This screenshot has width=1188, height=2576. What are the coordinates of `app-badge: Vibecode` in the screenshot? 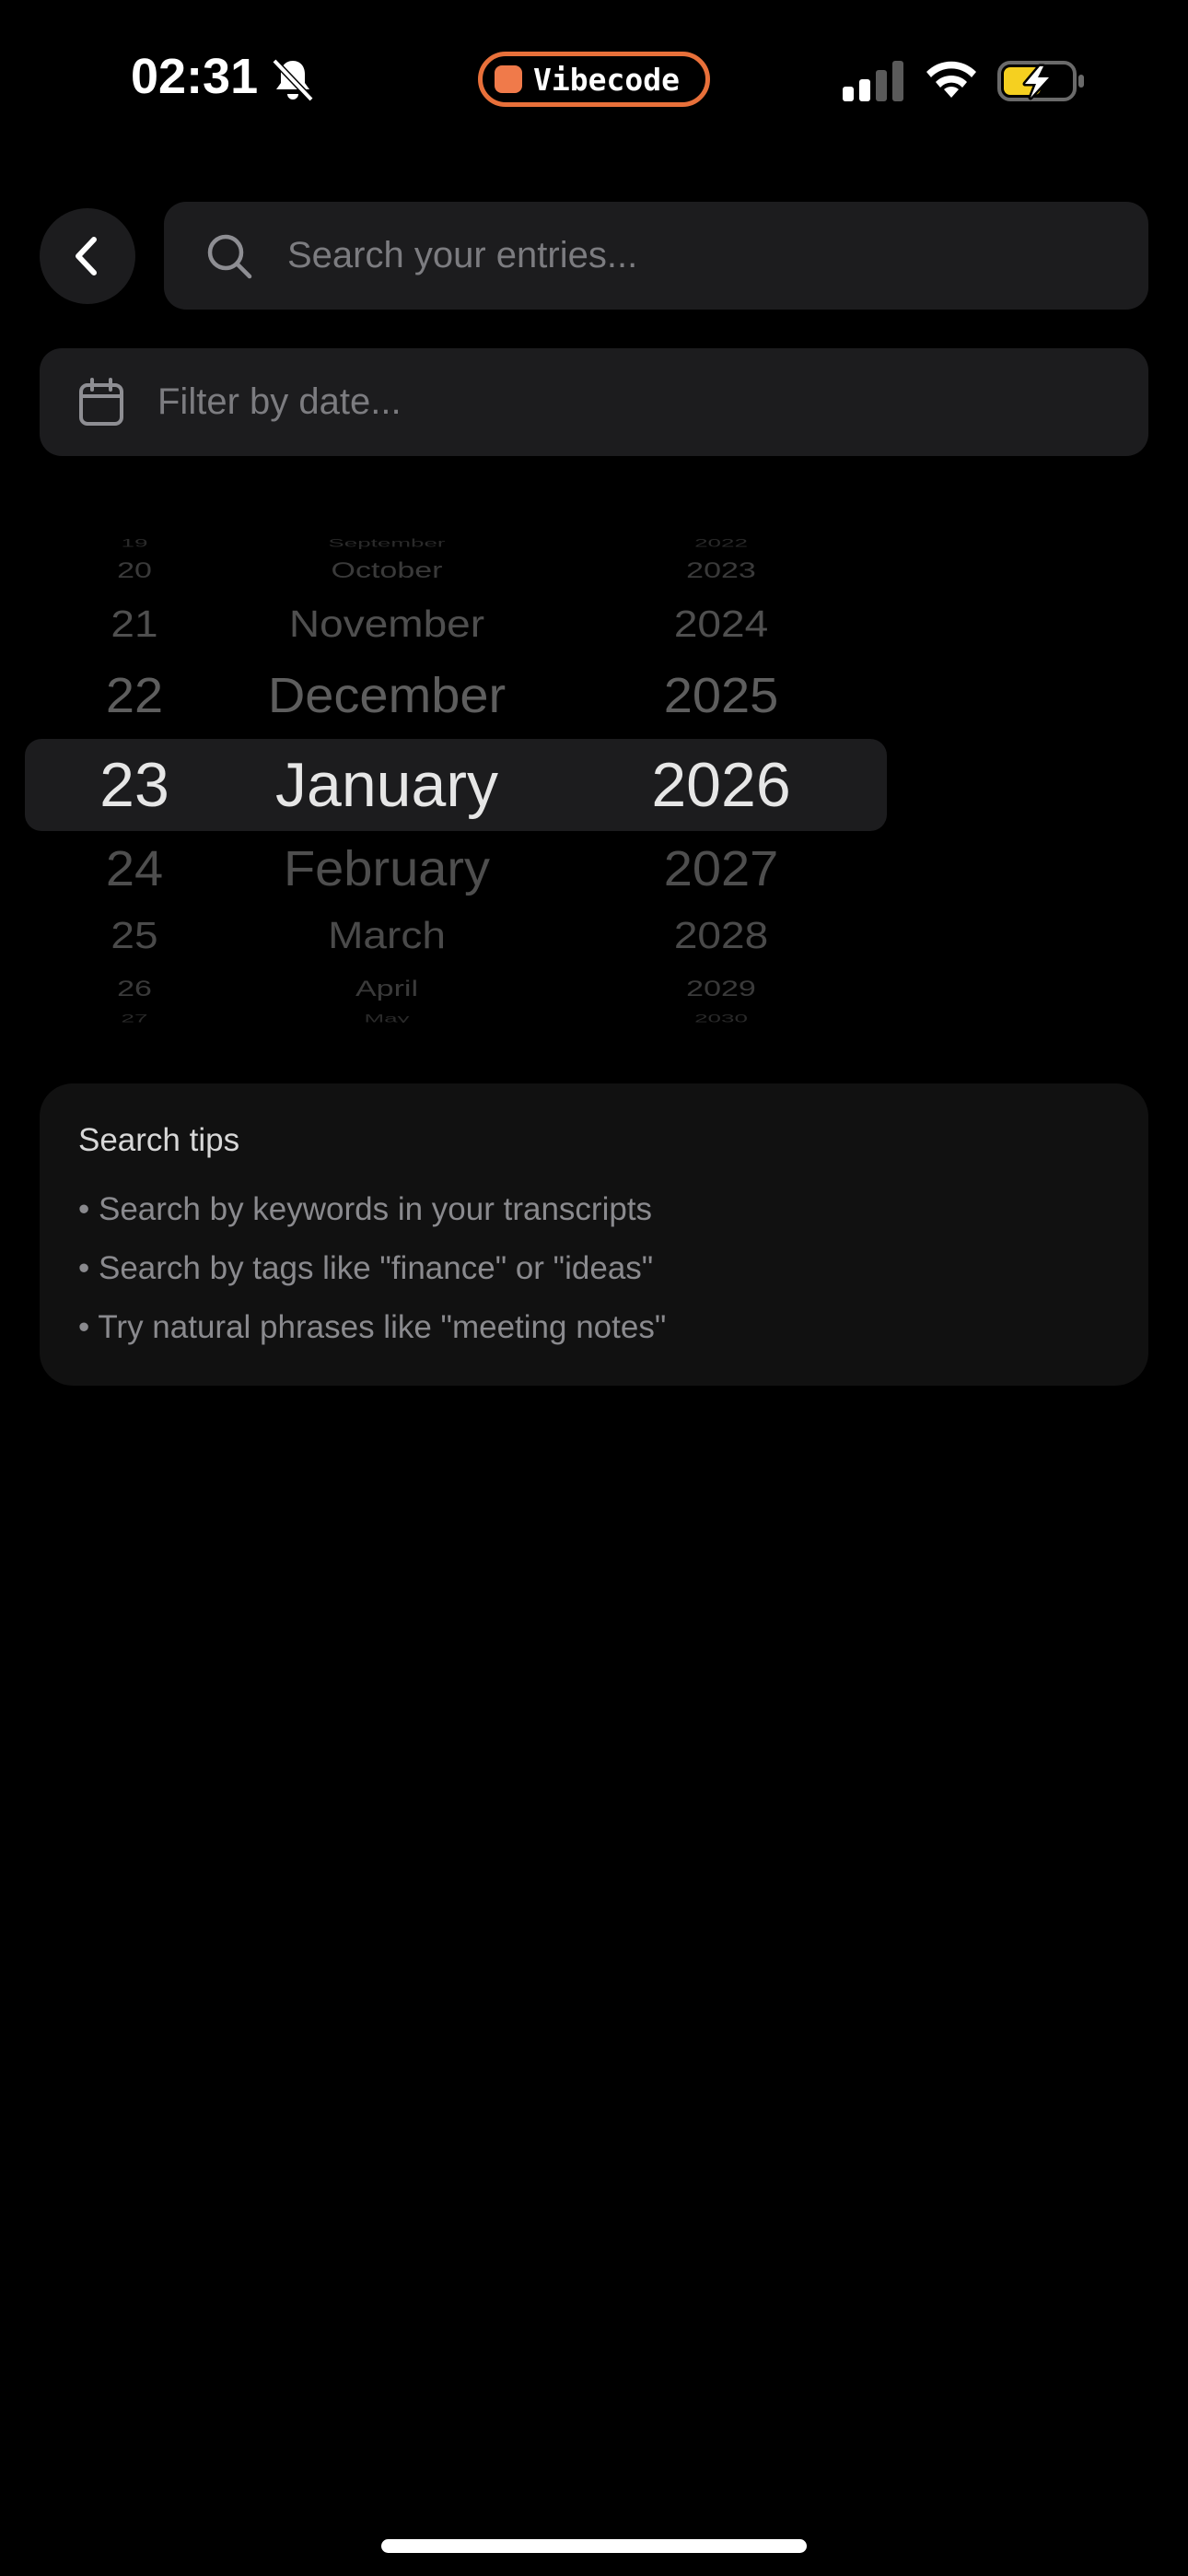 It's located at (594, 79).